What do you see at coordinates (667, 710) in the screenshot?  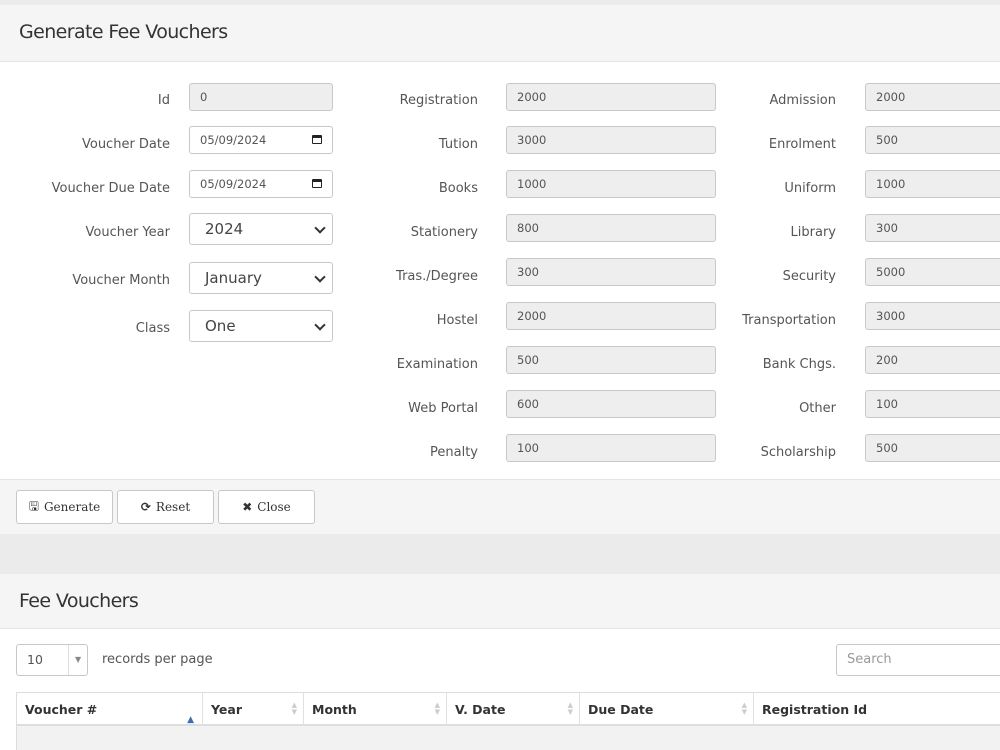 I see `col-due-date: Due Date ▲ ▼` at bounding box center [667, 710].